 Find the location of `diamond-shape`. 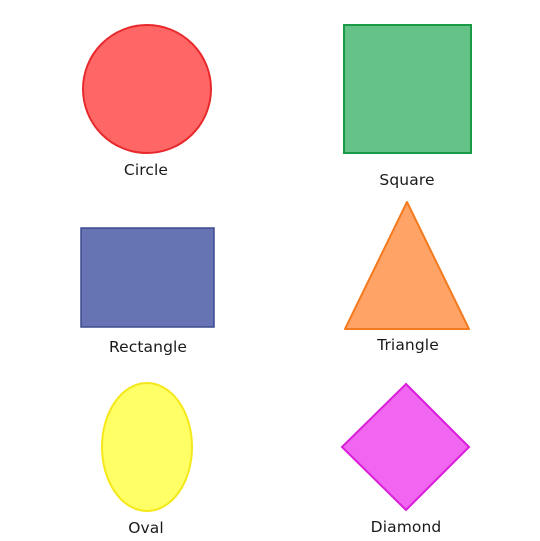

diamond-shape is located at coordinates (405, 447).